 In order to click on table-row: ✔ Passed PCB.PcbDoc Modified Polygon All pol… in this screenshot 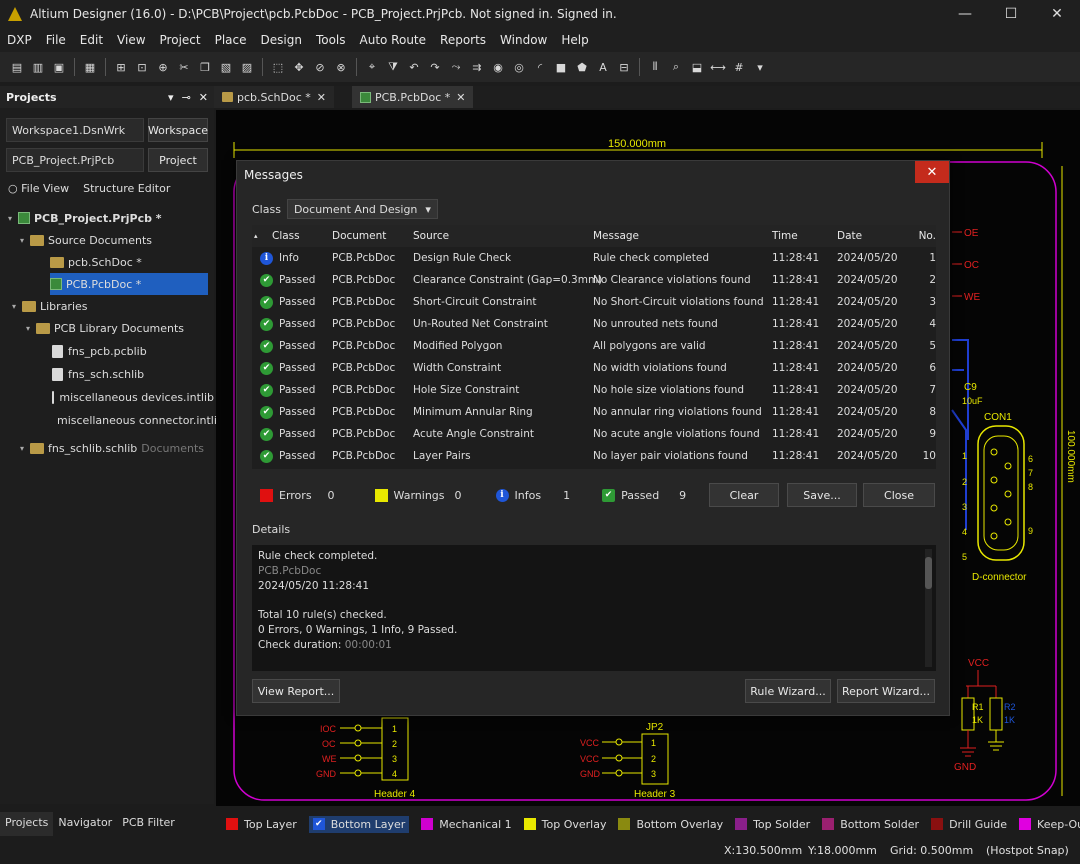, I will do `click(594, 346)`.